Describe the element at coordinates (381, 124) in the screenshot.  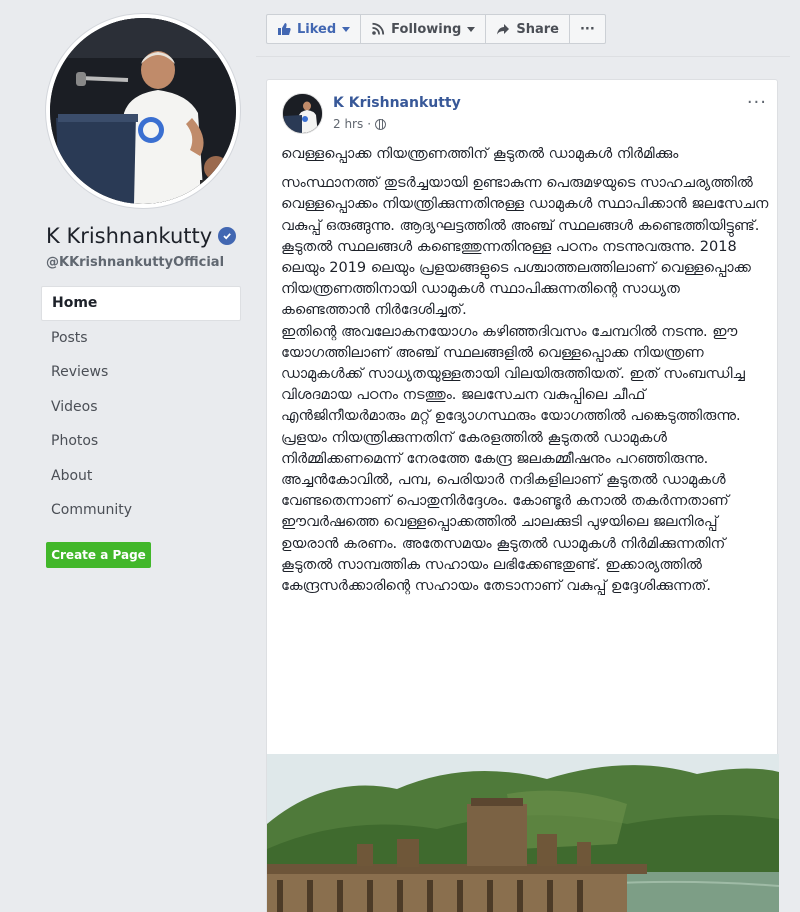
I see `globe-icon` at that location.